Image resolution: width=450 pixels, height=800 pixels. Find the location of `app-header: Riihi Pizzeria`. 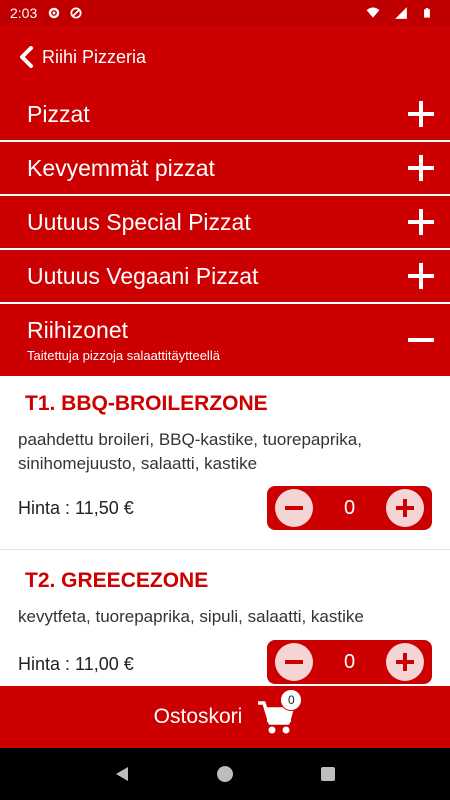

app-header: Riihi Pizzeria is located at coordinates (225, 57).